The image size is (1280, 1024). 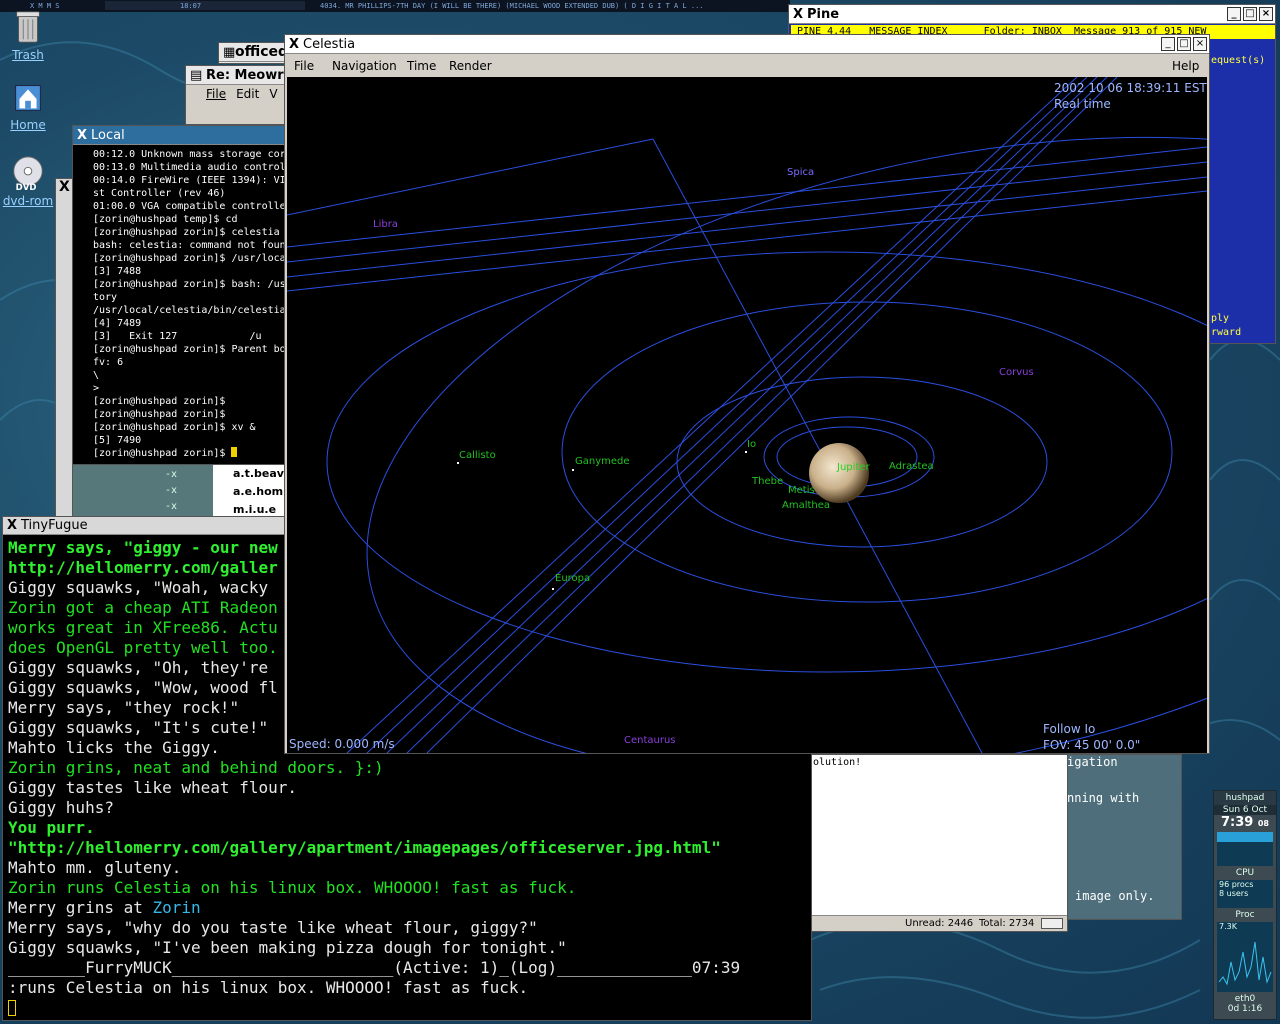 What do you see at coordinates (1185, 66) in the screenshot?
I see `menu-help: Help` at bounding box center [1185, 66].